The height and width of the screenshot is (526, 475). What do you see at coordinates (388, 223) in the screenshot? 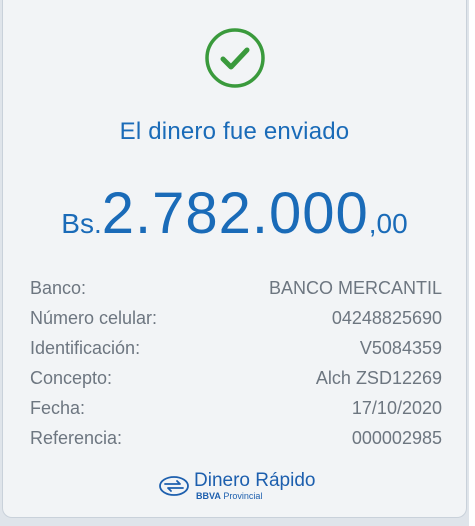
I see `amount-cents: ,00` at bounding box center [388, 223].